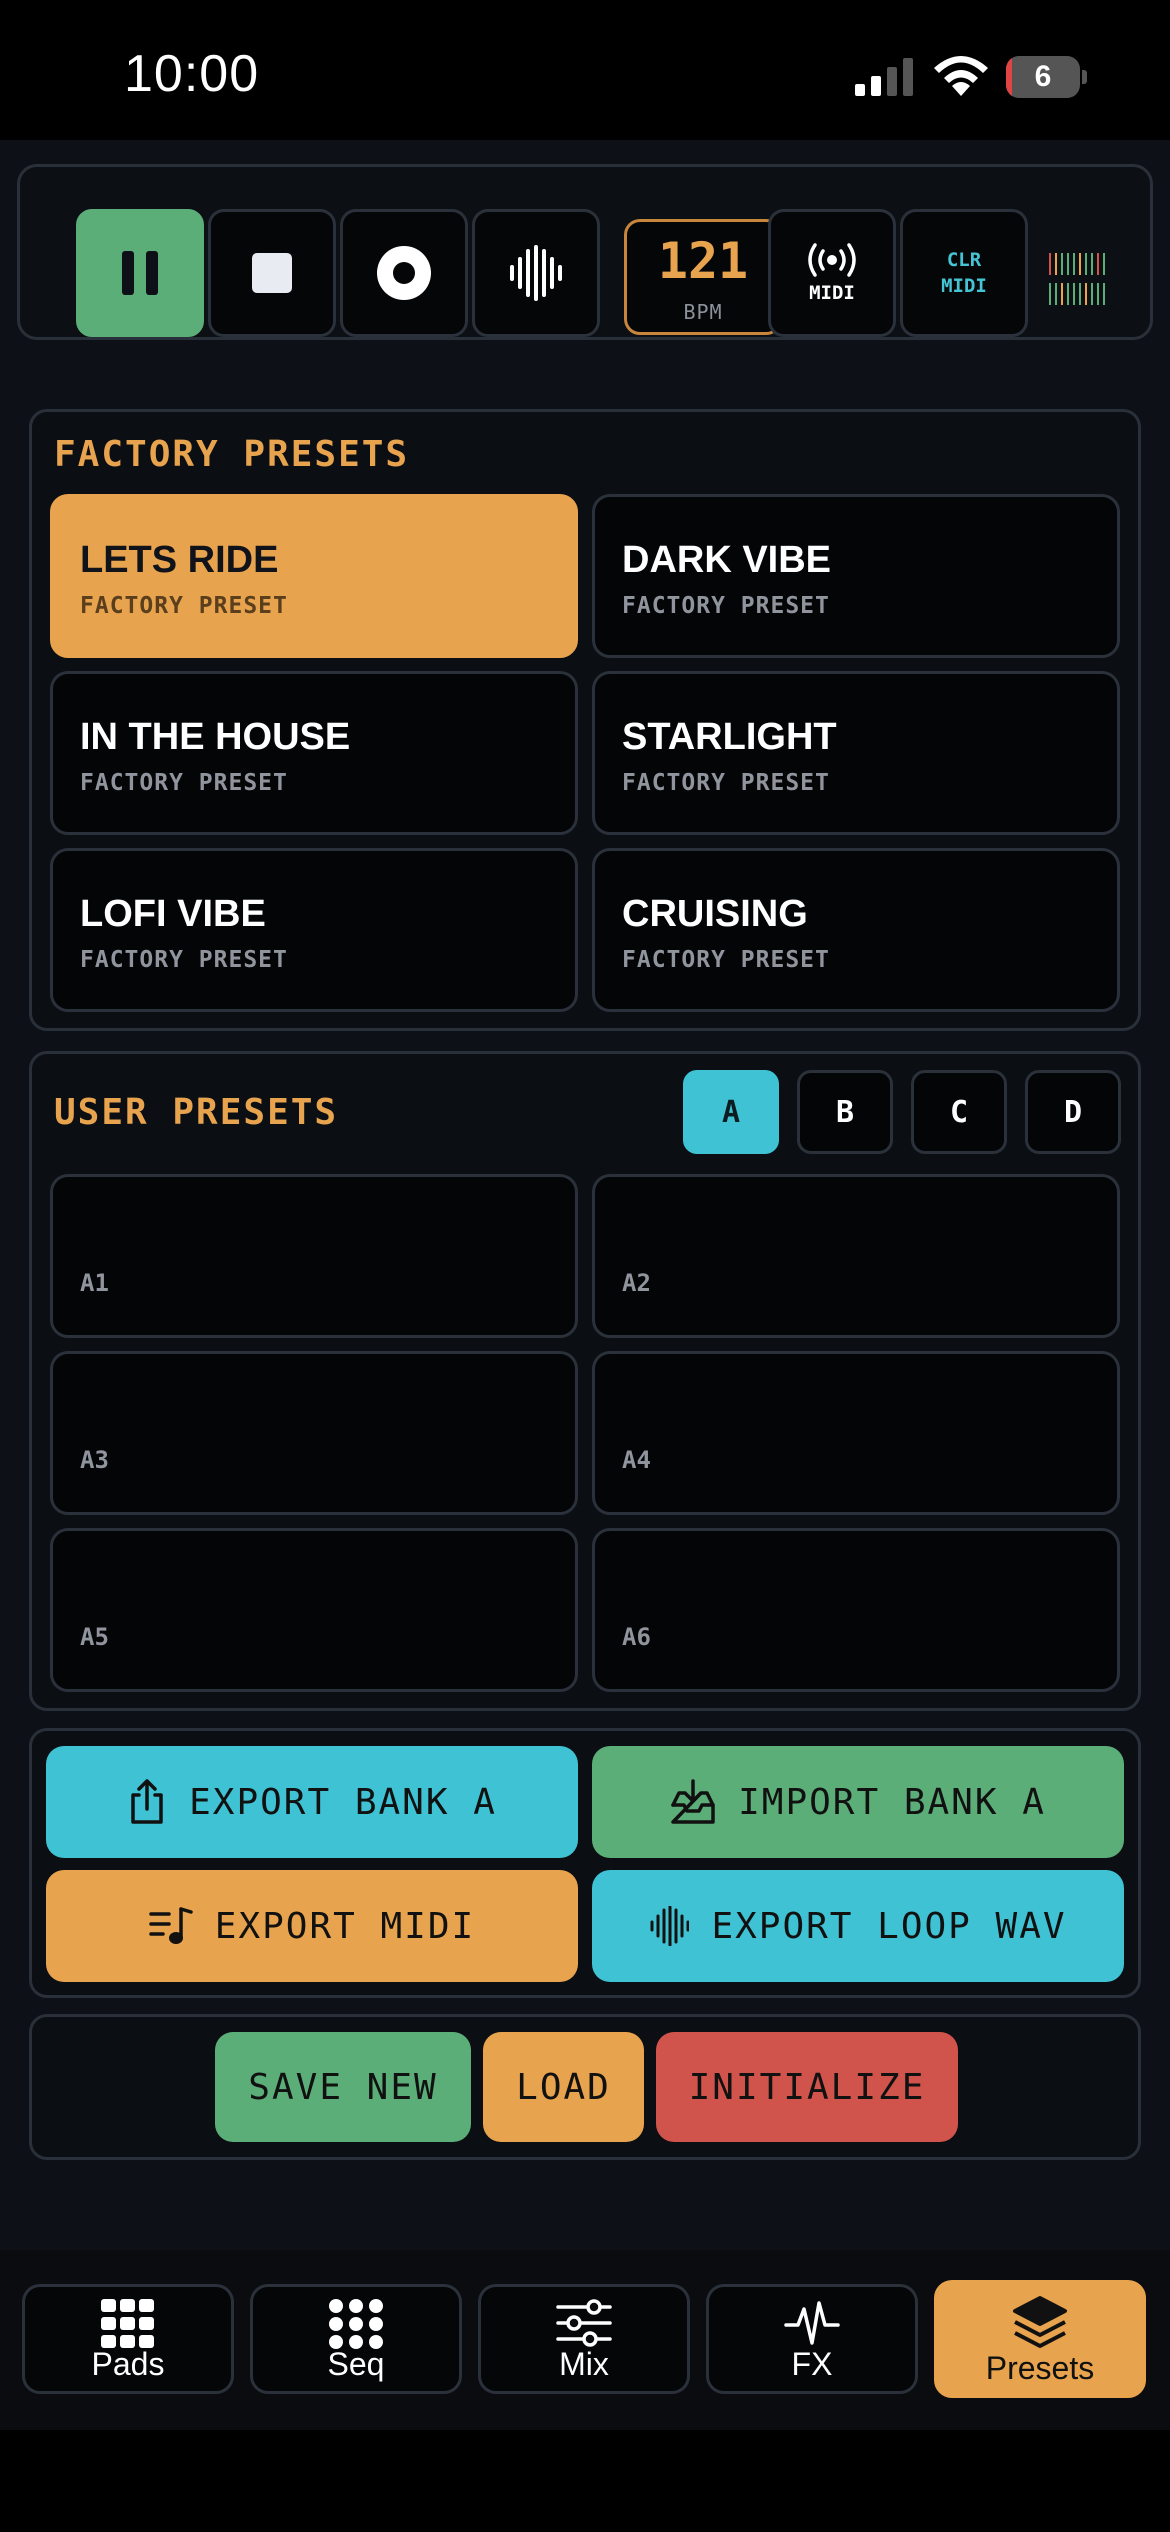 The width and height of the screenshot is (1170, 2532). What do you see at coordinates (314, 1256) in the screenshot?
I see `user-slot-a1: A1` at bounding box center [314, 1256].